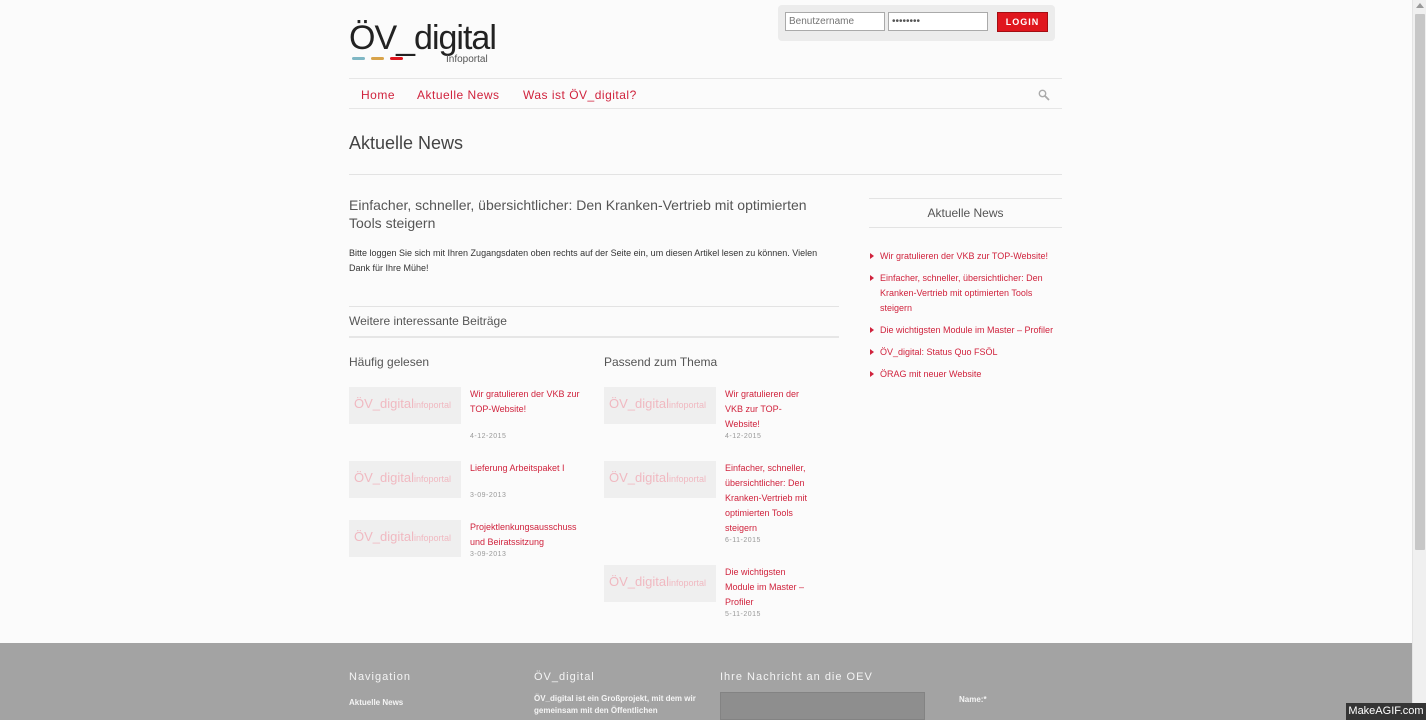 The image size is (1426, 720). Describe the element at coordinates (796, 677) in the screenshot. I see `footer-contact-title: Ihre Nachricht an die OEV` at that location.